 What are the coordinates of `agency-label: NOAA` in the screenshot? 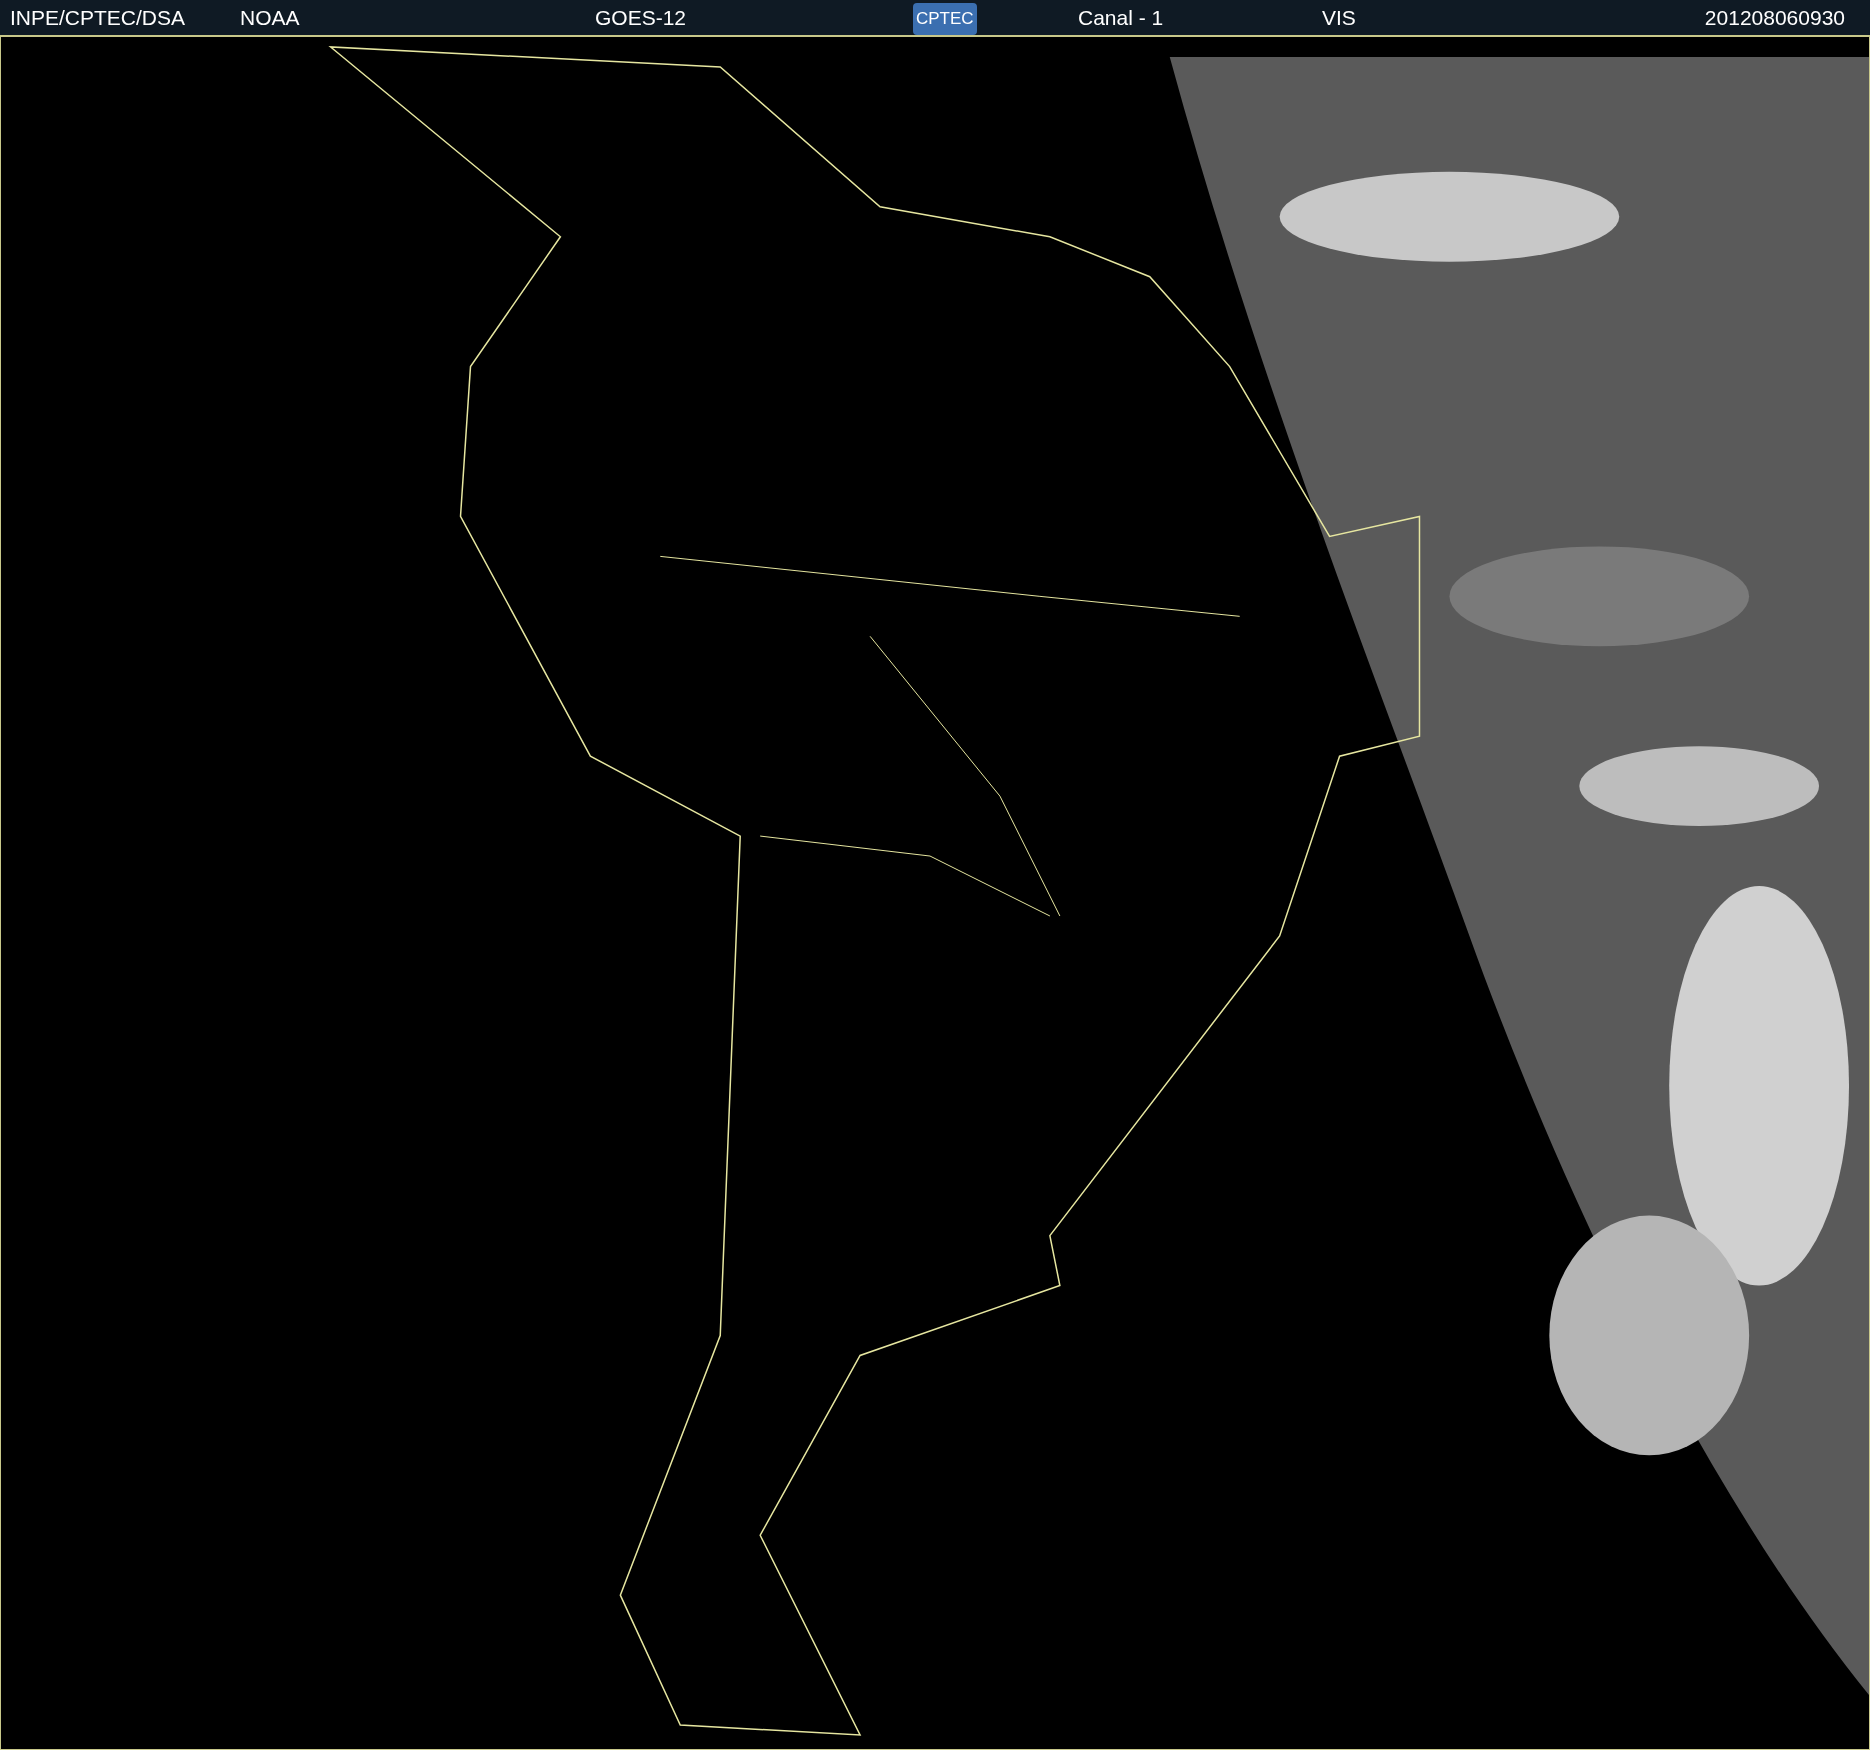 It's located at (270, 17).